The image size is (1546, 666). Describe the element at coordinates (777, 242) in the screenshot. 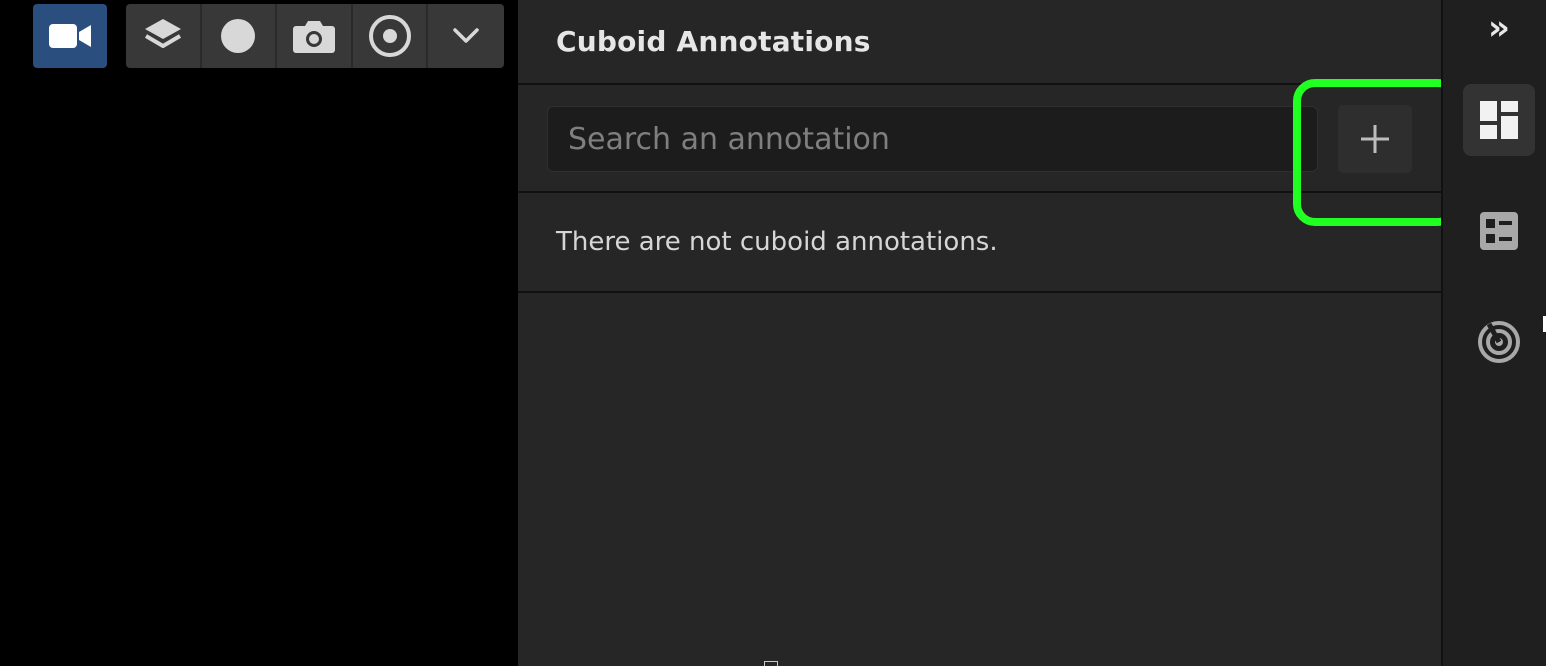

I see `empty-state-message: There are not cuboid annotations.` at that location.